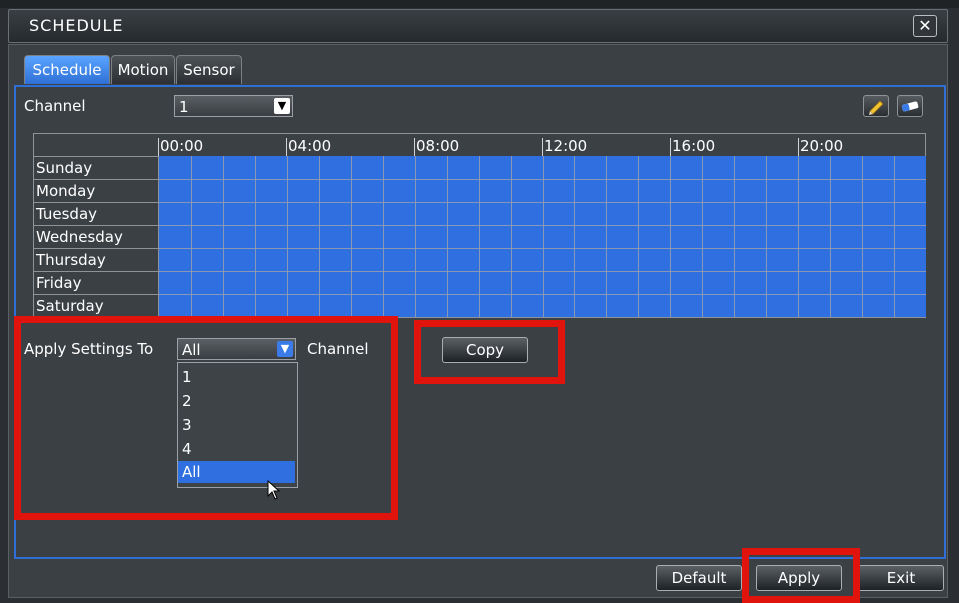 The height and width of the screenshot is (603, 959). I want to click on hour-label: 12:00, so click(566, 146).